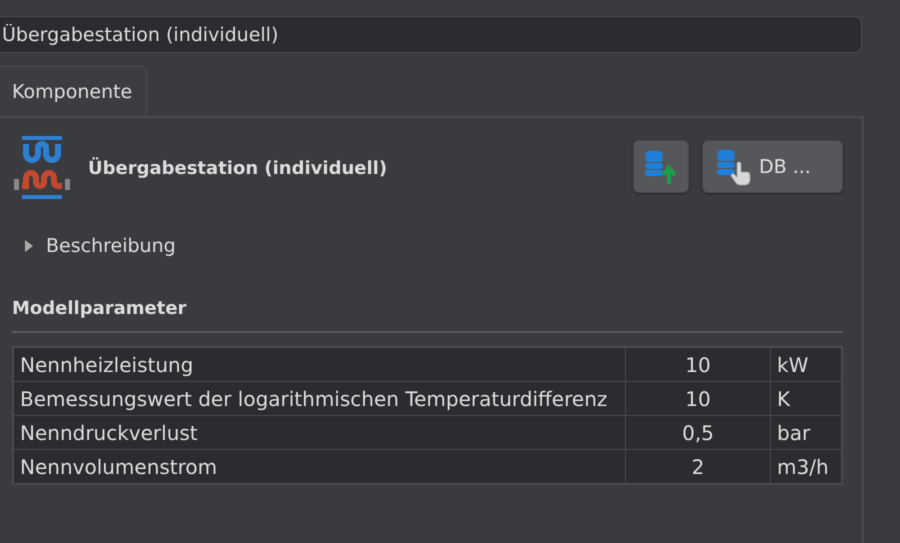 The height and width of the screenshot is (543, 900). Describe the element at coordinates (698, 433) in the screenshot. I see `parameter-value: 0,5` at that location.